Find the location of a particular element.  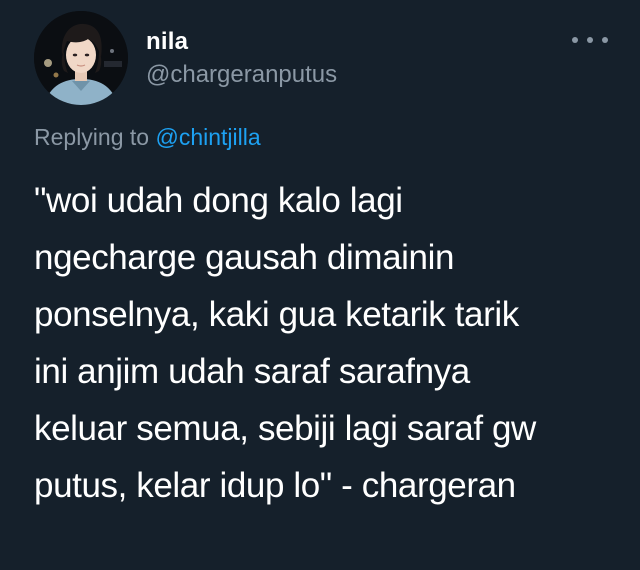

tweet-text-line: "woi udah dong kalo lagi is located at coordinates (218, 200).